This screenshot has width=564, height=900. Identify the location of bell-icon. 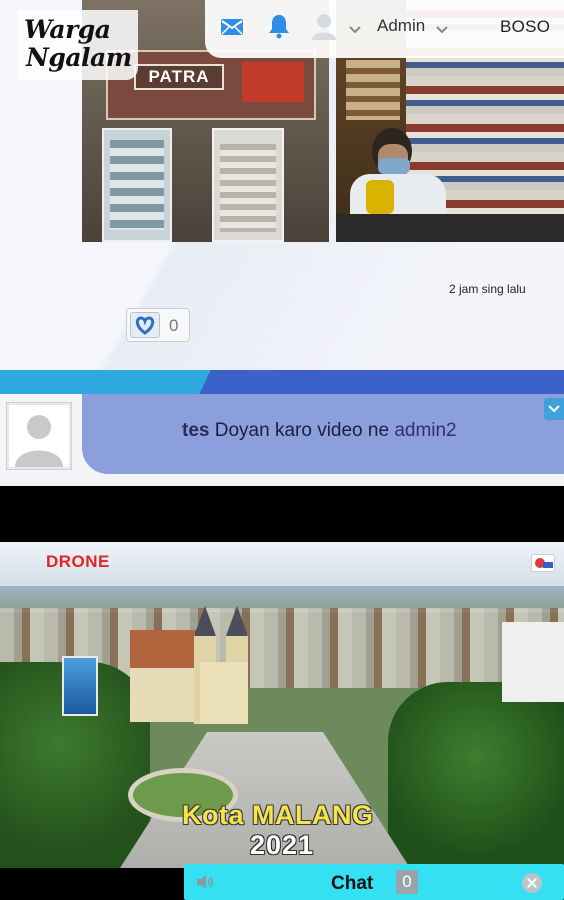
(279, 26).